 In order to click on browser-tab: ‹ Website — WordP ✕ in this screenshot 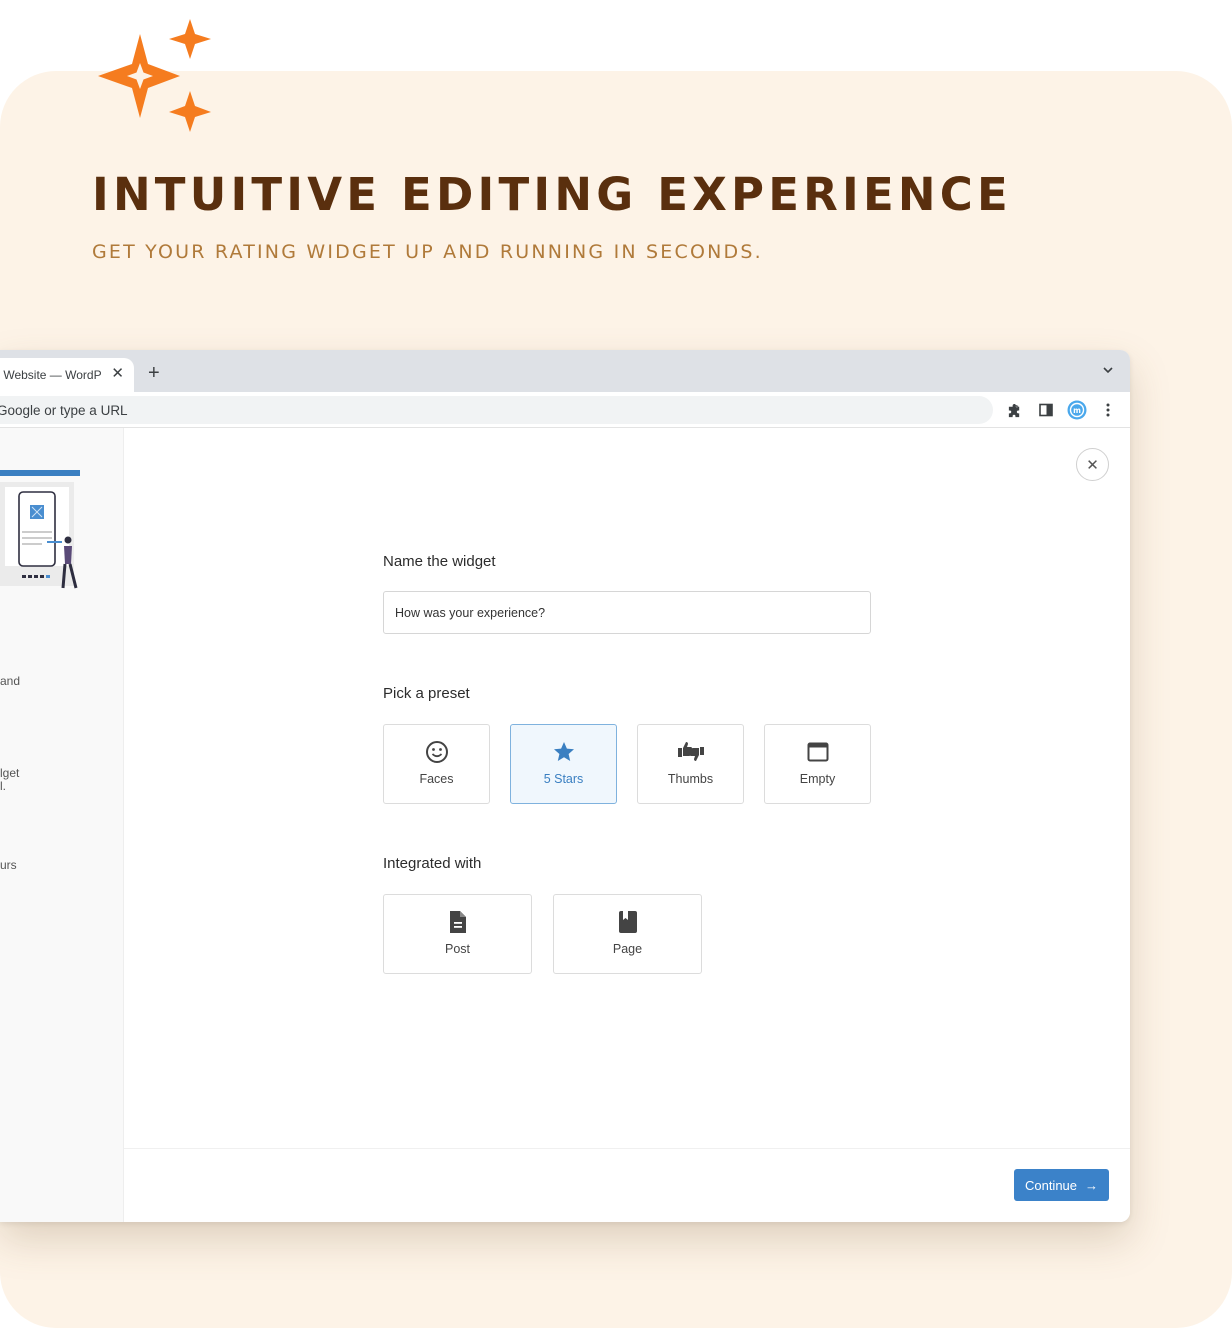, I will do `click(67, 375)`.